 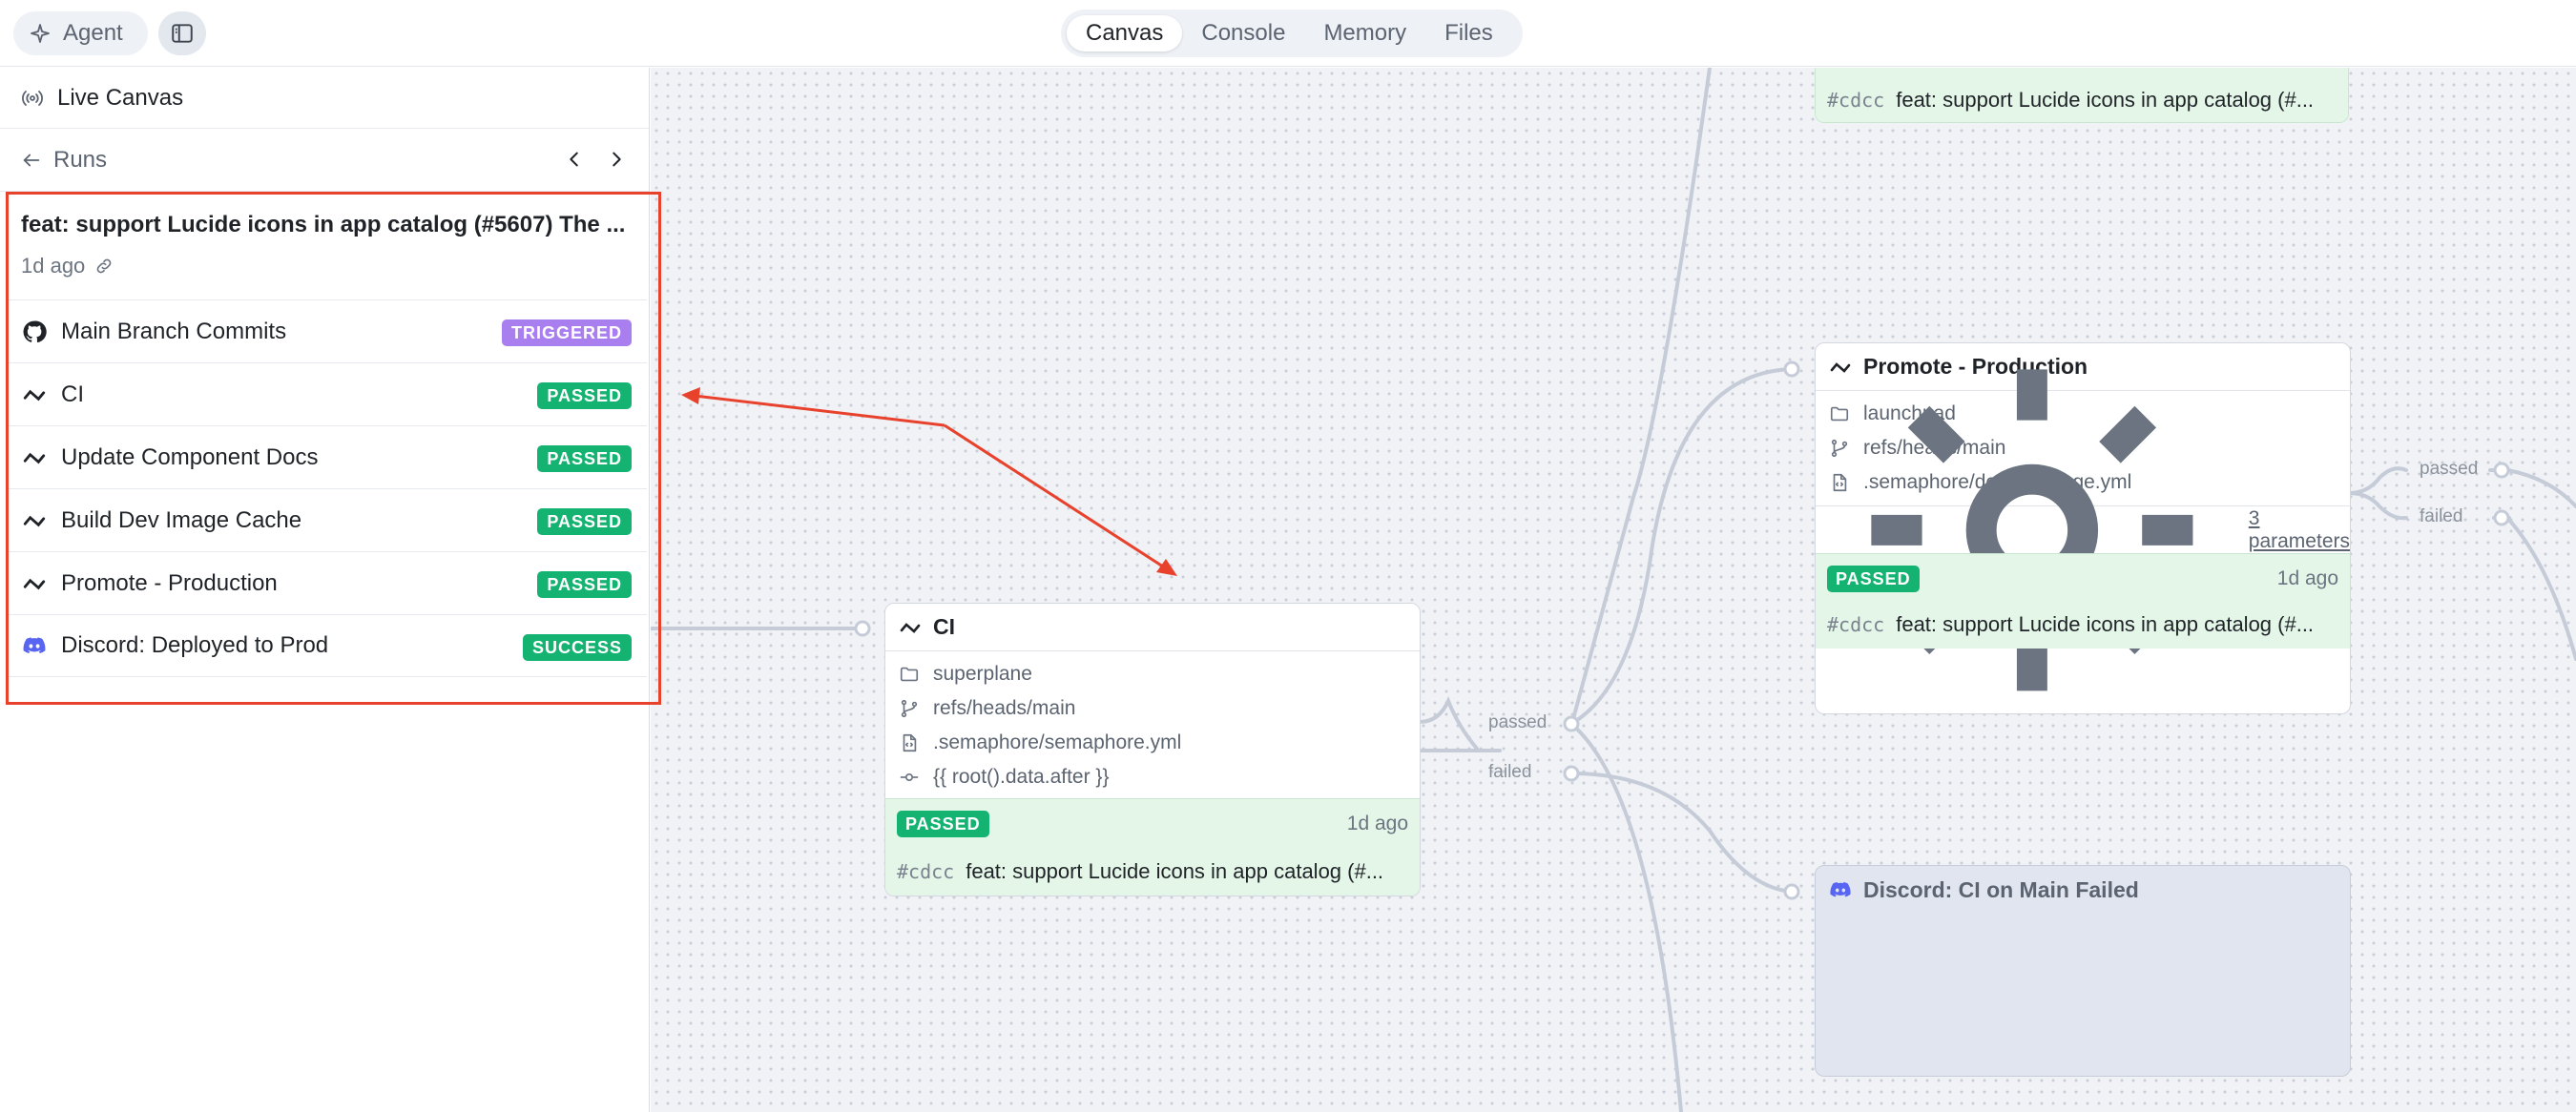 What do you see at coordinates (1571, 723) in the screenshot?
I see `ci-passed-port` at bounding box center [1571, 723].